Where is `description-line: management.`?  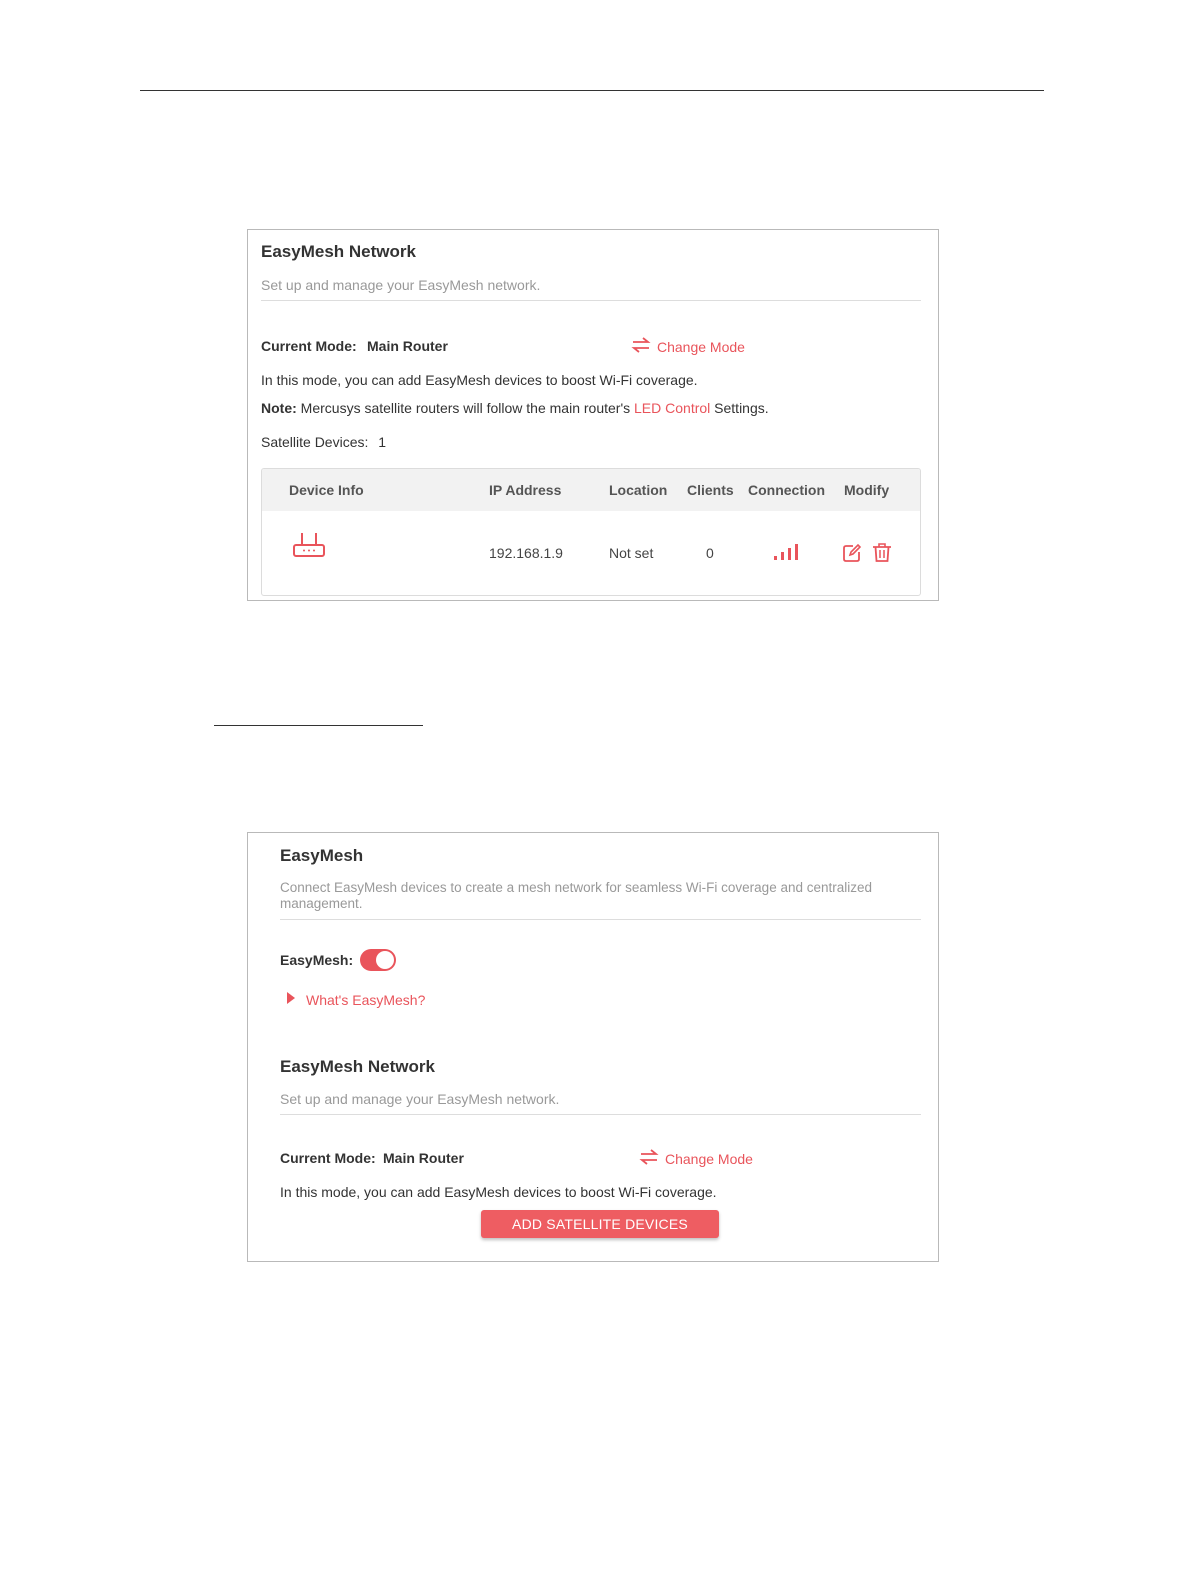 description-line: management. is located at coordinates (321, 903).